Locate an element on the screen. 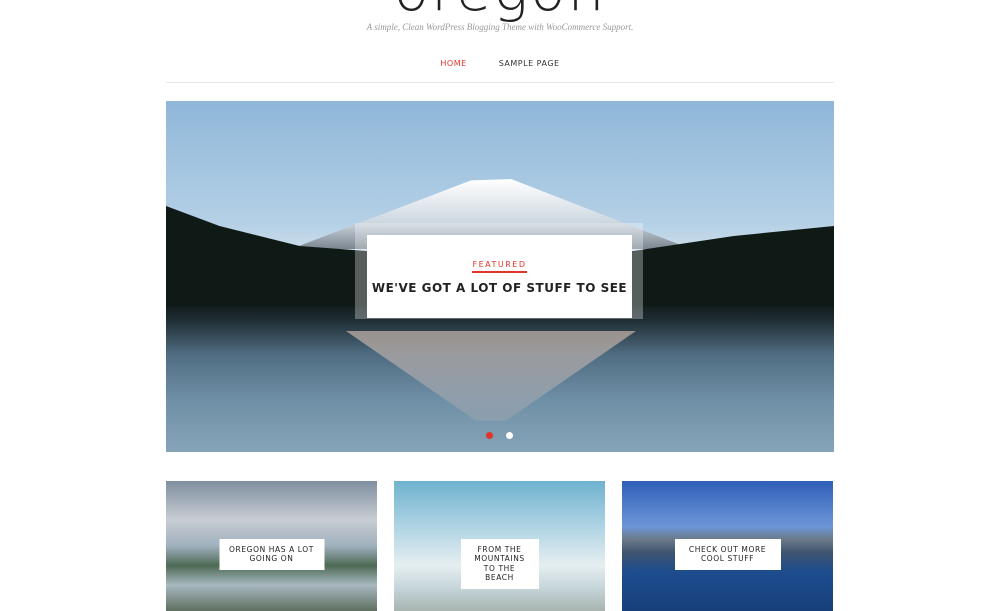 The height and width of the screenshot is (611, 1000). hero-image-reflection is located at coordinates (491, 376).